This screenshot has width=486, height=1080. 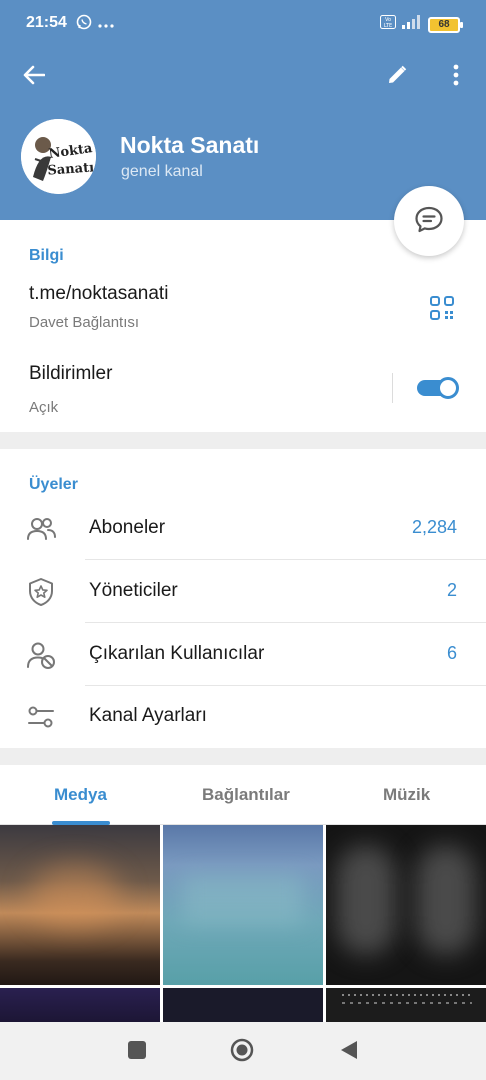 What do you see at coordinates (246, 795) in the screenshot?
I see `tab-links: Bağlantılar` at bounding box center [246, 795].